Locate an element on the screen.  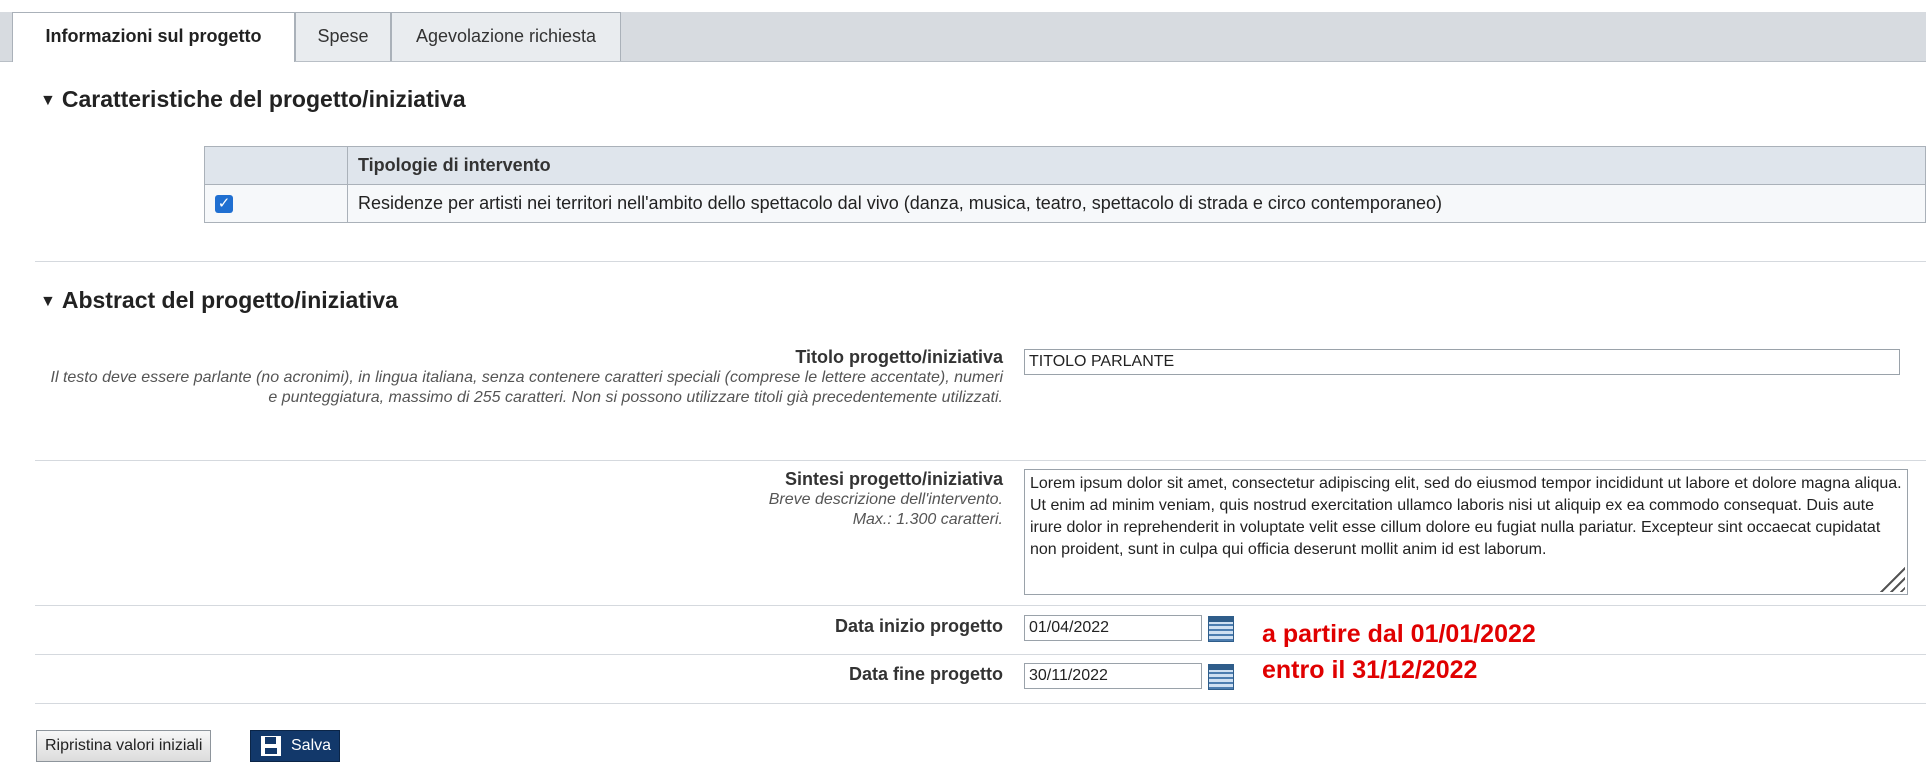
section-caratteristiche-title: ▼ Caratteristiche del progetto/iniziativa is located at coordinates (253, 99).